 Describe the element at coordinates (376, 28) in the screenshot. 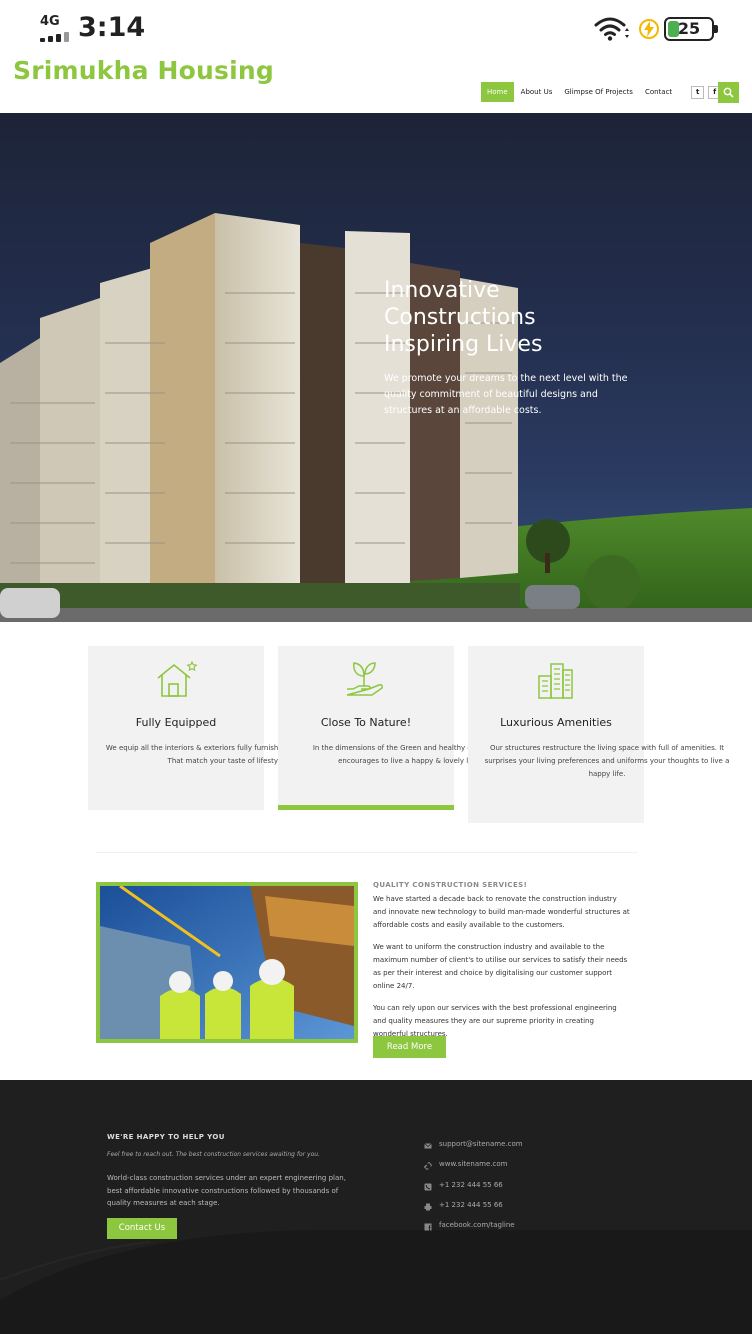

I see `status-bar: 4G 3:14 25` at that location.